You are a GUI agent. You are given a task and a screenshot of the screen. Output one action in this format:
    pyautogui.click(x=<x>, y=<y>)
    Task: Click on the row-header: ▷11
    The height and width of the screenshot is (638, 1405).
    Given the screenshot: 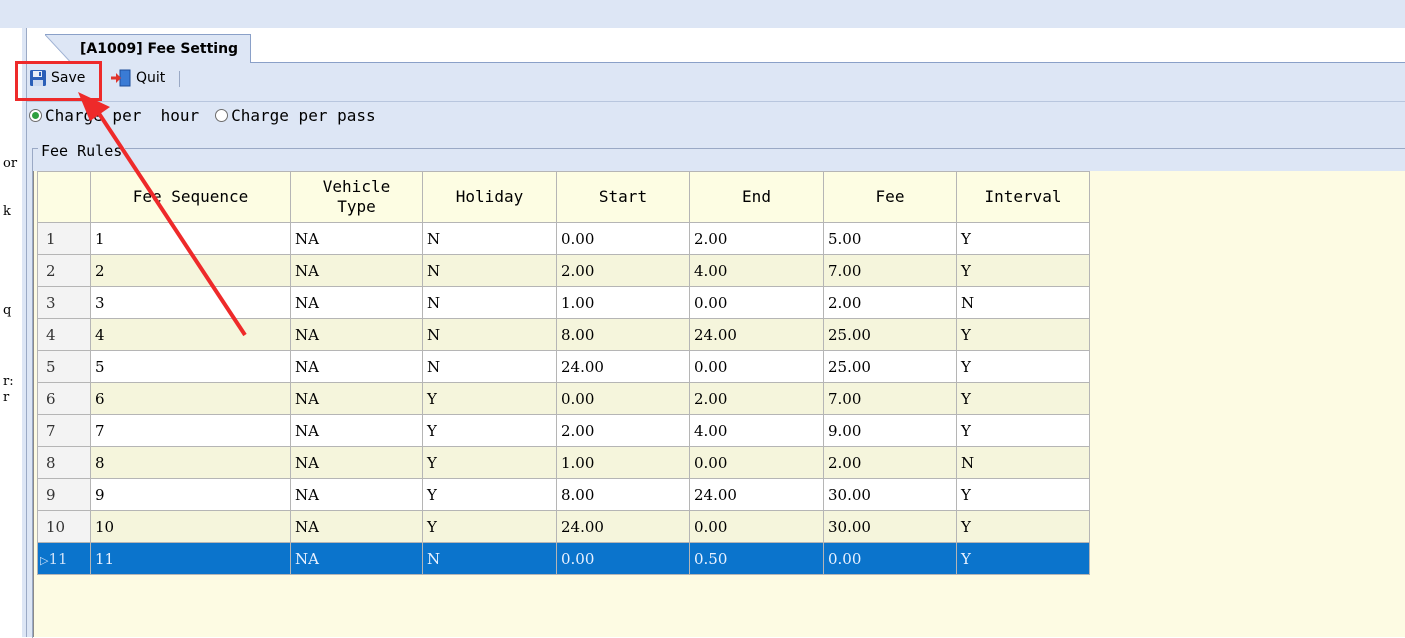 What is the action you would take?
    pyautogui.click(x=64, y=558)
    